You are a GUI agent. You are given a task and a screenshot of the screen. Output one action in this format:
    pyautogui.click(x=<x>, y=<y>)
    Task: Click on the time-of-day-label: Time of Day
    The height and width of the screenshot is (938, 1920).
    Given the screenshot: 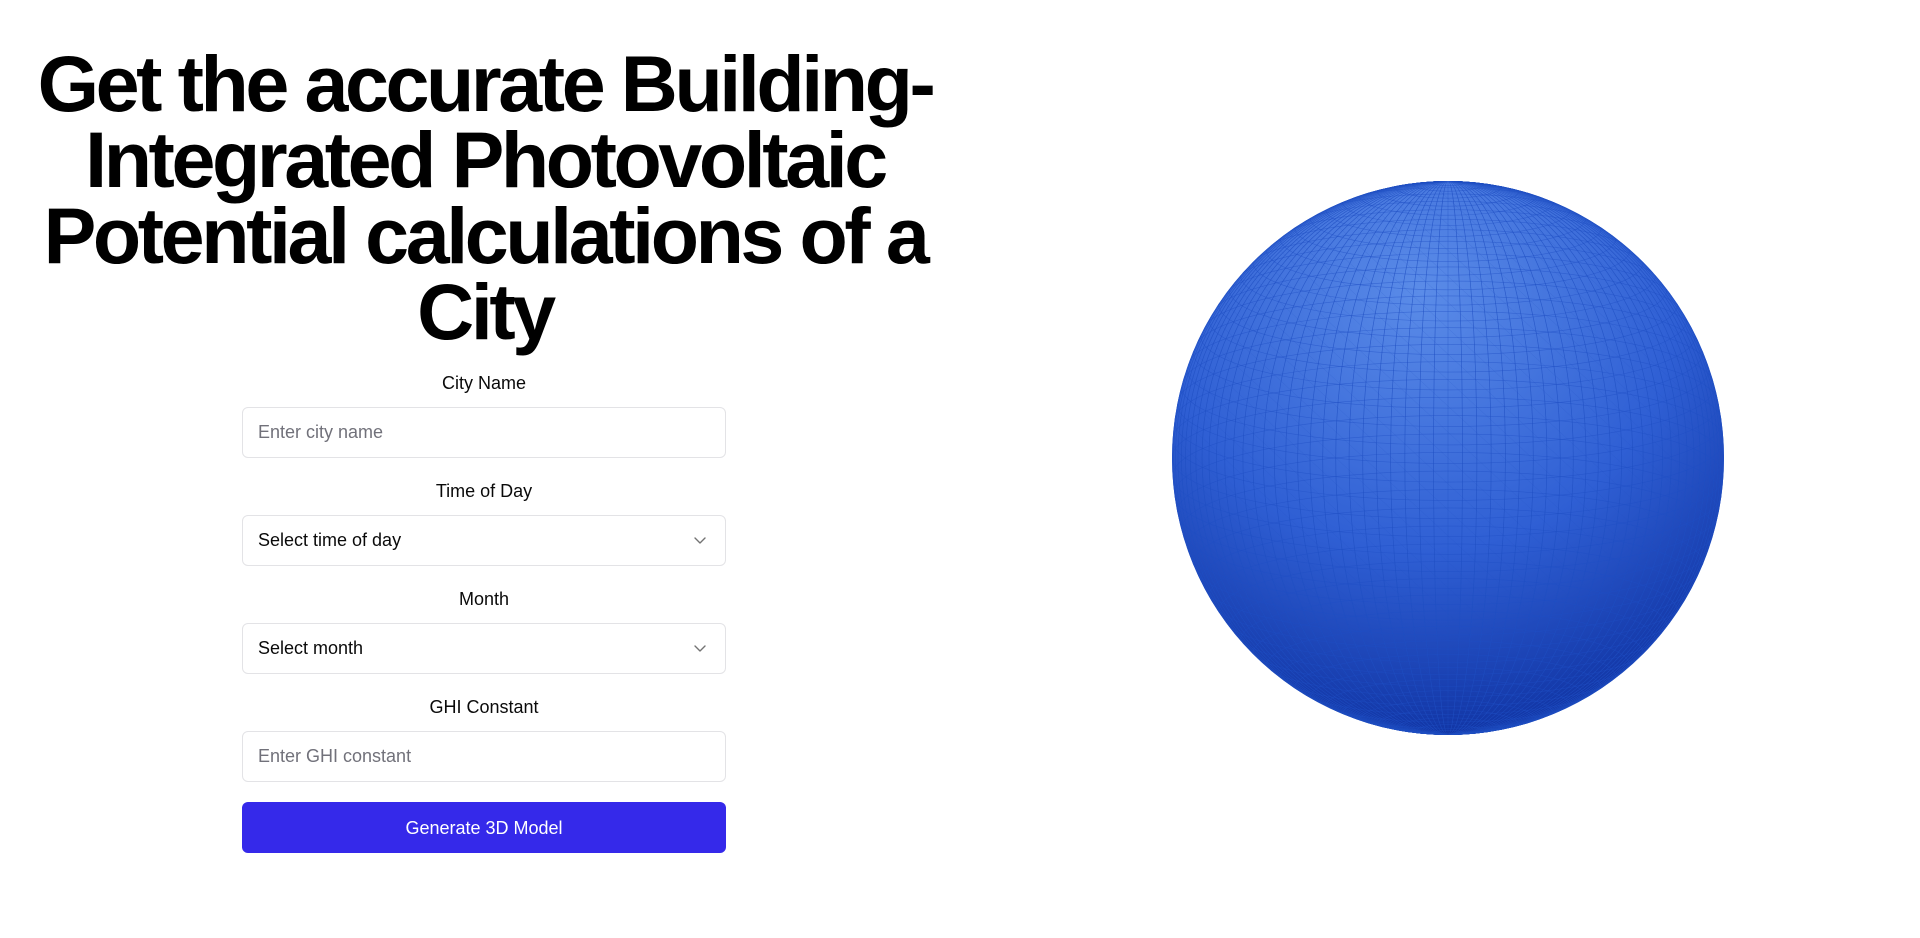 What is the action you would take?
    pyautogui.click(x=484, y=491)
    